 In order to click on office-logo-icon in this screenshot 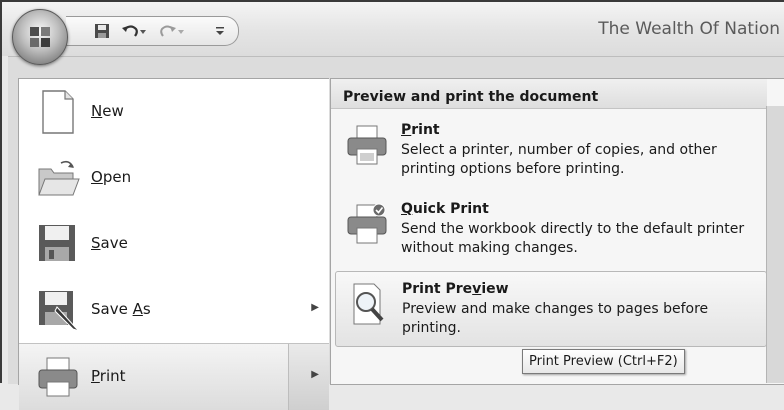, I will do `click(40, 37)`.